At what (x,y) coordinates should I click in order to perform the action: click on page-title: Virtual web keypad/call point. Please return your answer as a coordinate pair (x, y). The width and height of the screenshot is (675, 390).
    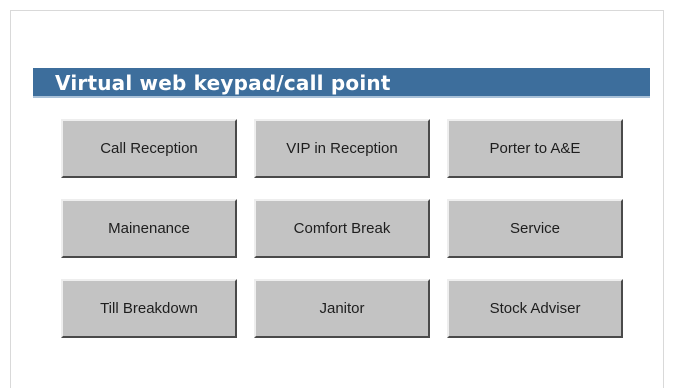
    Looking at the image, I should click on (223, 83).